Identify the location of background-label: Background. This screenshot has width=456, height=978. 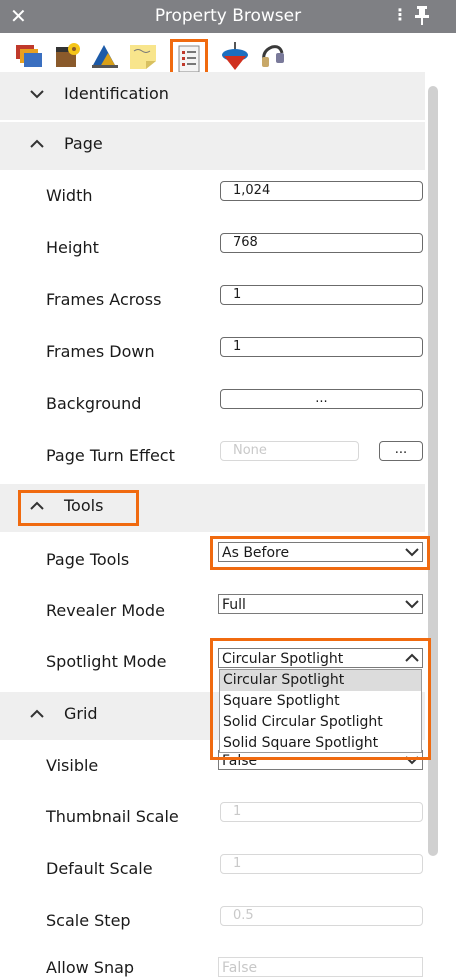
(94, 403).